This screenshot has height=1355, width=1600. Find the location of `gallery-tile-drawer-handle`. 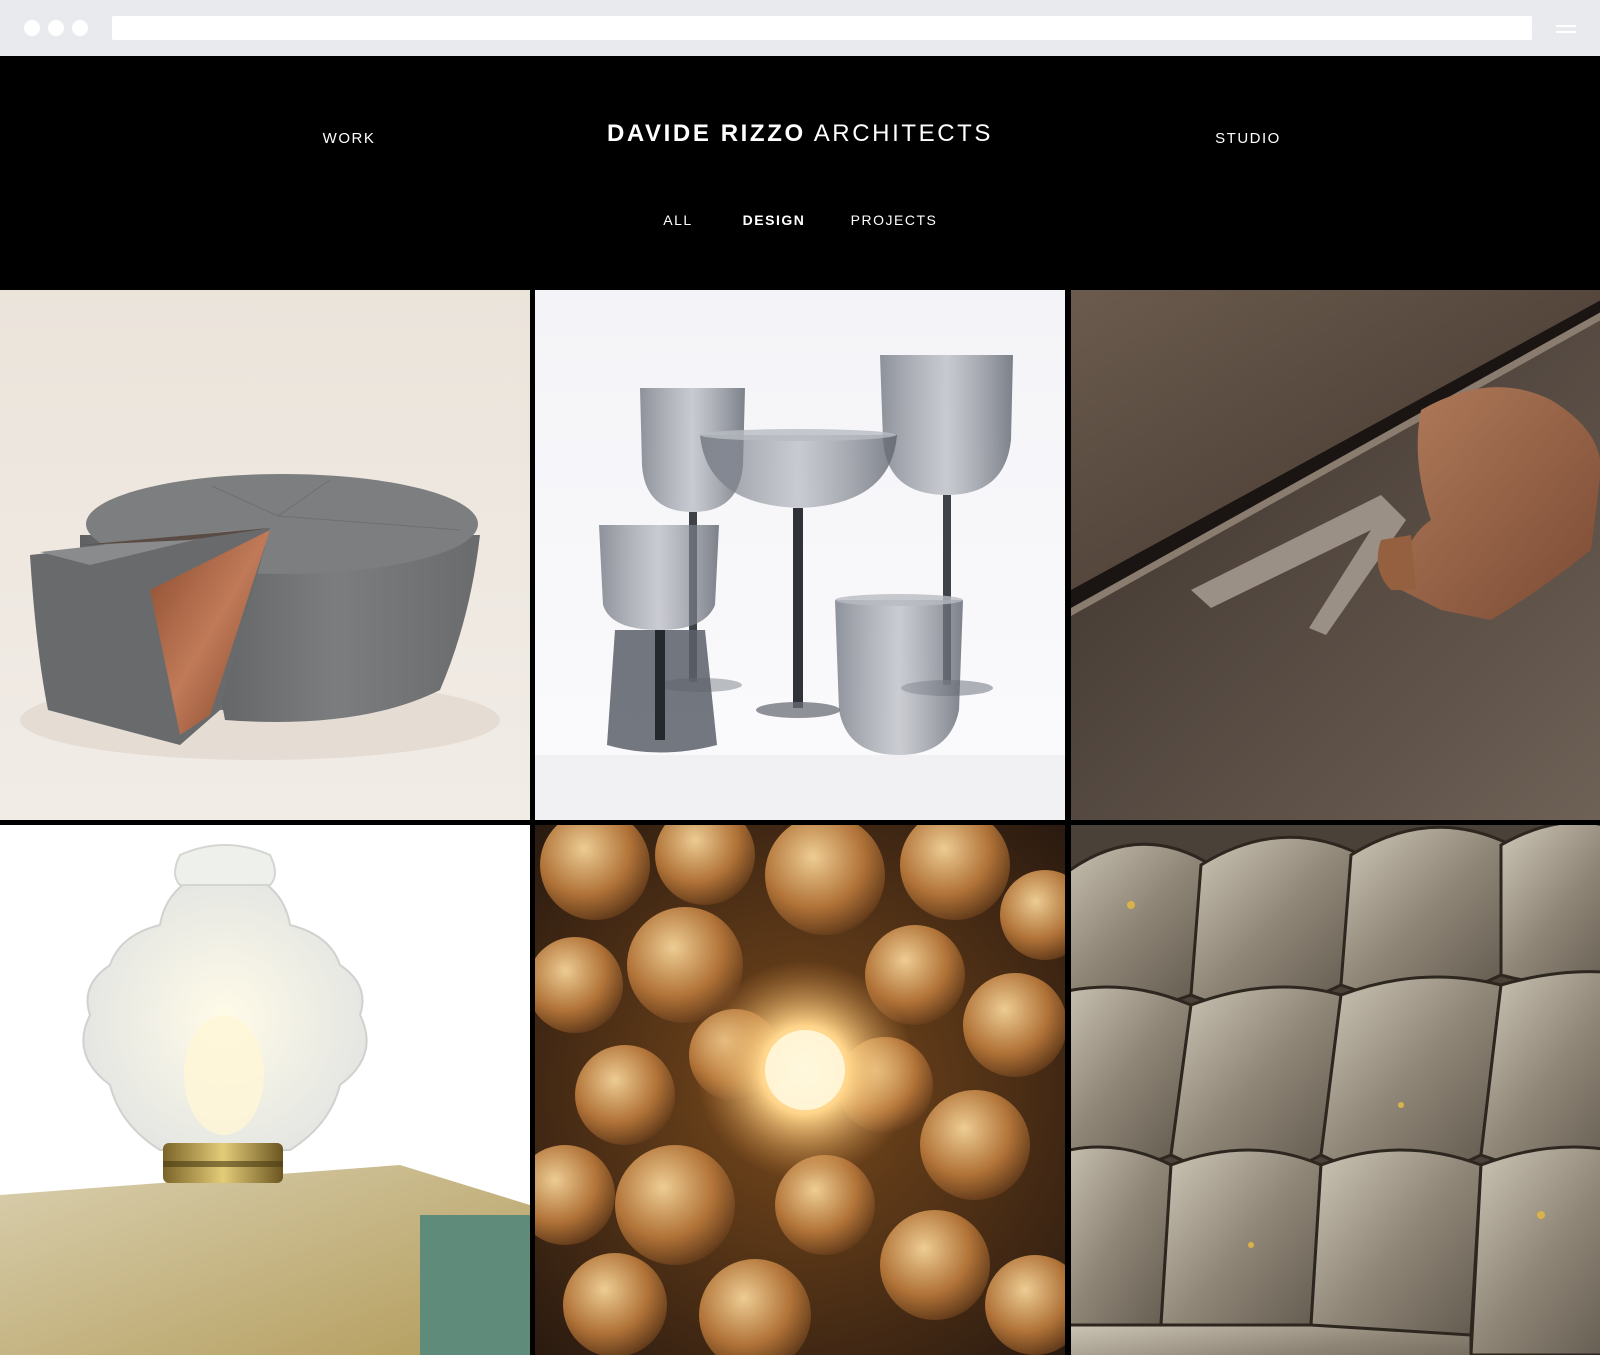

gallery-tile-drawer-handle is located at coordinates (1335, 555).